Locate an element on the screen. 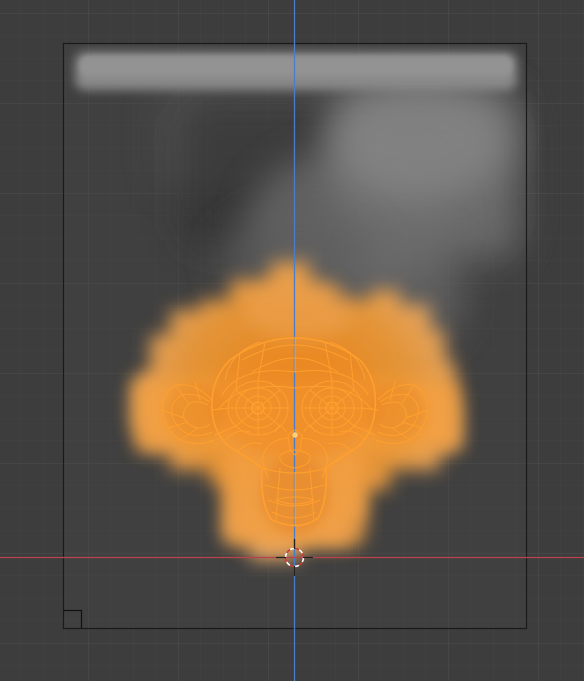 The image size is (584, 681). object-origin-dot is located at coordinates (295, 435).